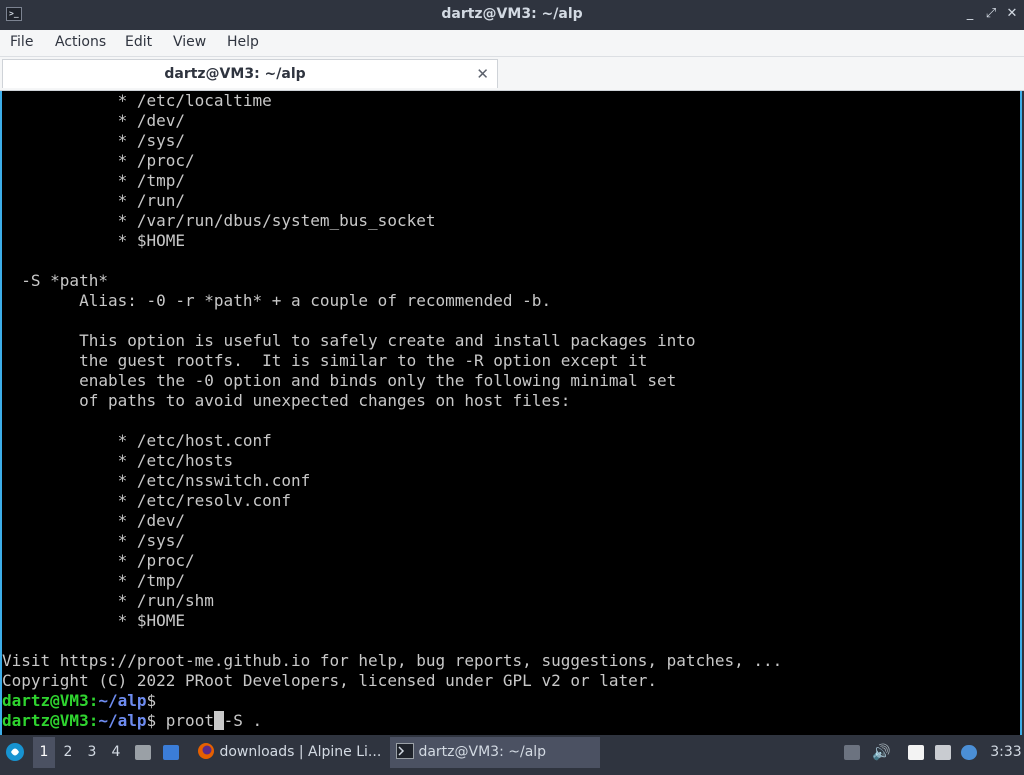 This screenshot has height=775, width=1024. I want to click on terminal-line: * /run/shm, so click(108, 600).